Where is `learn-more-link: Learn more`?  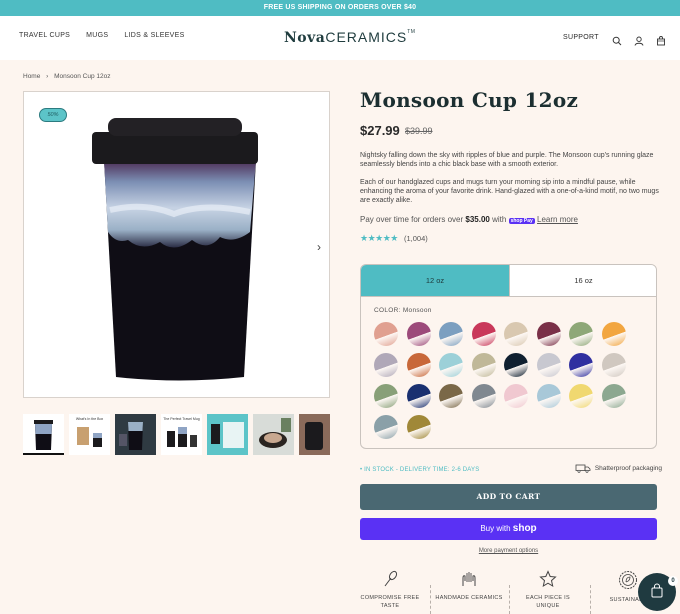 learn-more-link: Learn more is located at coordinates (557, 219).